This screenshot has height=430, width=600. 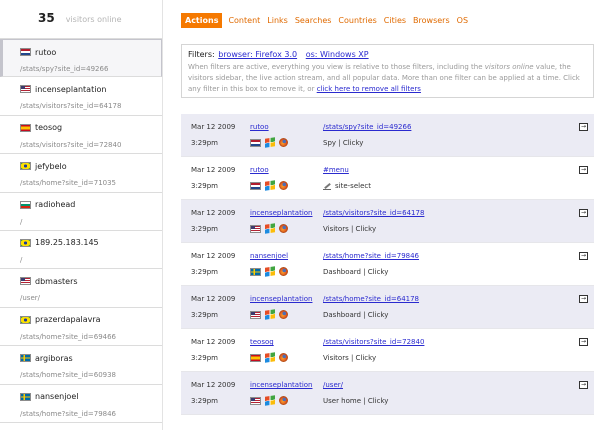 What do you see at coordinates (357, 20) in the screenshot?
I see `tab-countries: Countries` at bounding box center [357, 20].